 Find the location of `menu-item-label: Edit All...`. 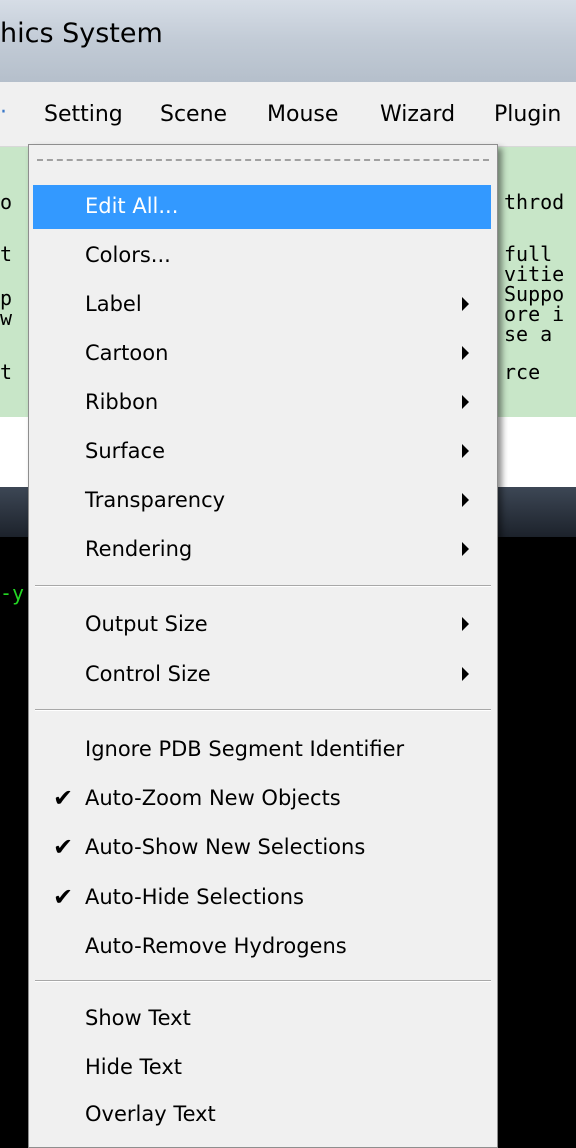

menu-item-label: Edit All... is located at coordinates (132, 206).